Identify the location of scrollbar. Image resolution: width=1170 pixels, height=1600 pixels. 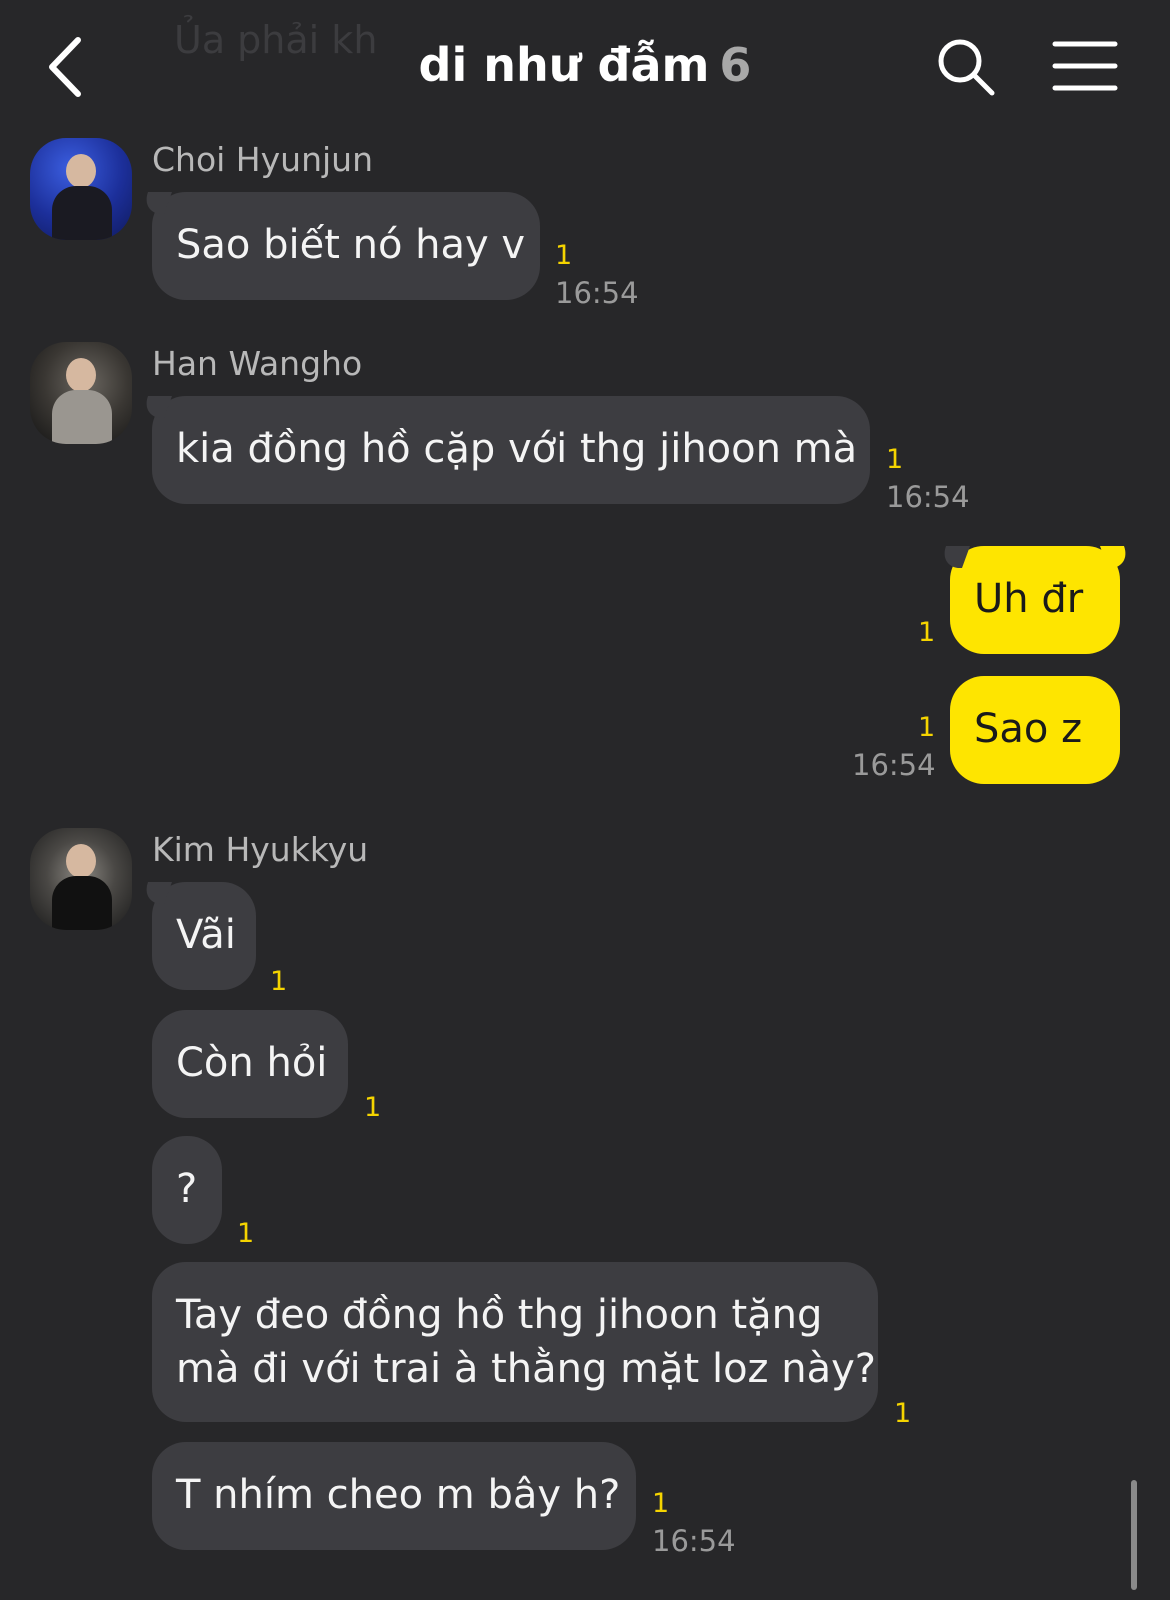
(1134, 1535).